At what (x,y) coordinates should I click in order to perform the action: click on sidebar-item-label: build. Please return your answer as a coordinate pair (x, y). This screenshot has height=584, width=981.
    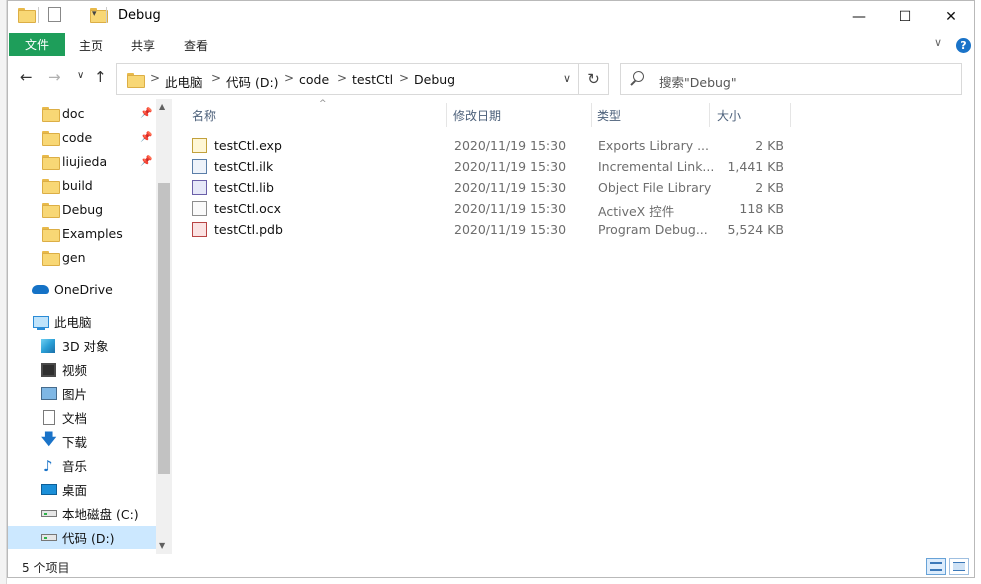
    Looking at the image, I should click on (77, 185).